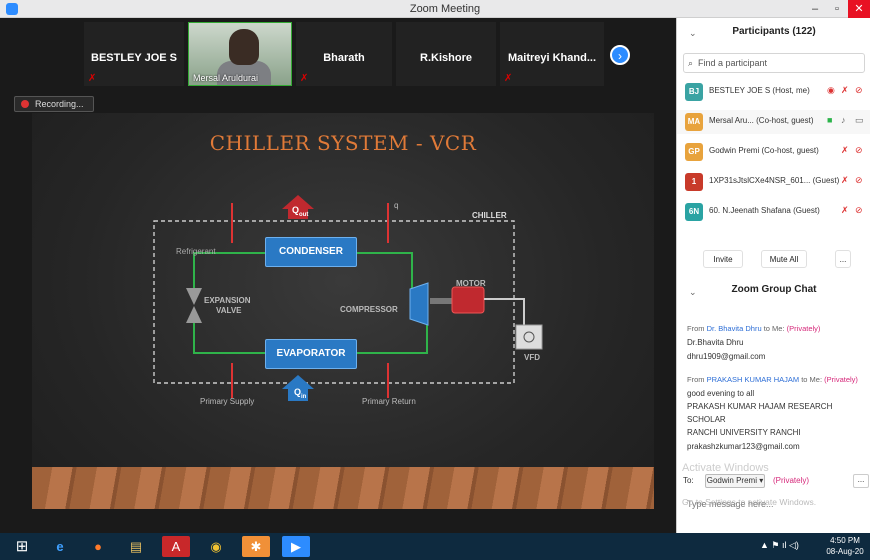  Describe the element at coordinates (296, 546) in the screenshot. I see `zoom-icon: ▶` at that location.